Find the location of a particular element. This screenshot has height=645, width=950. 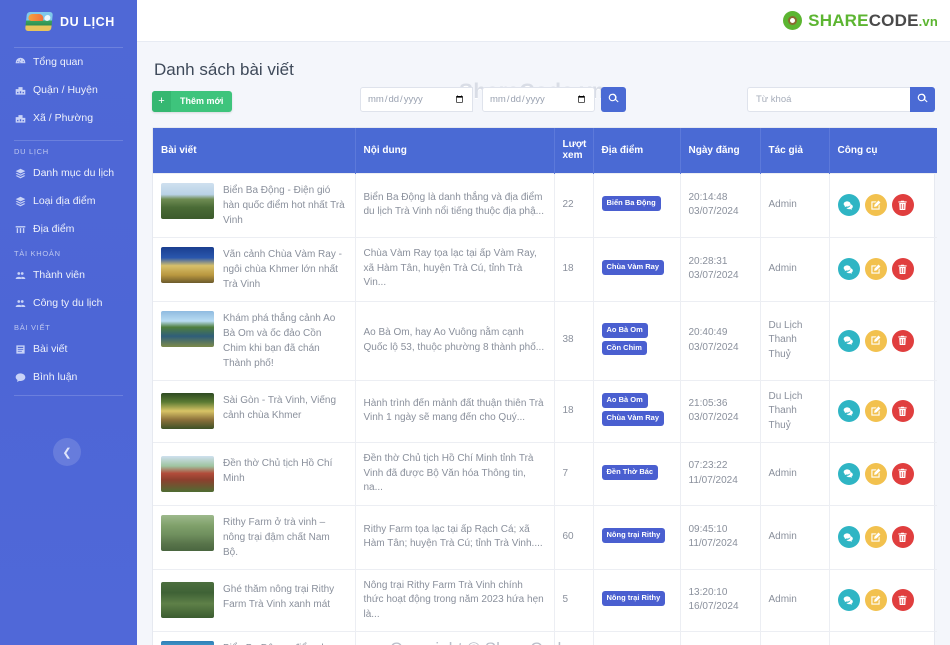

cell-date: 07:23:22 11/07/2024 is located at coordinates (720, 473).